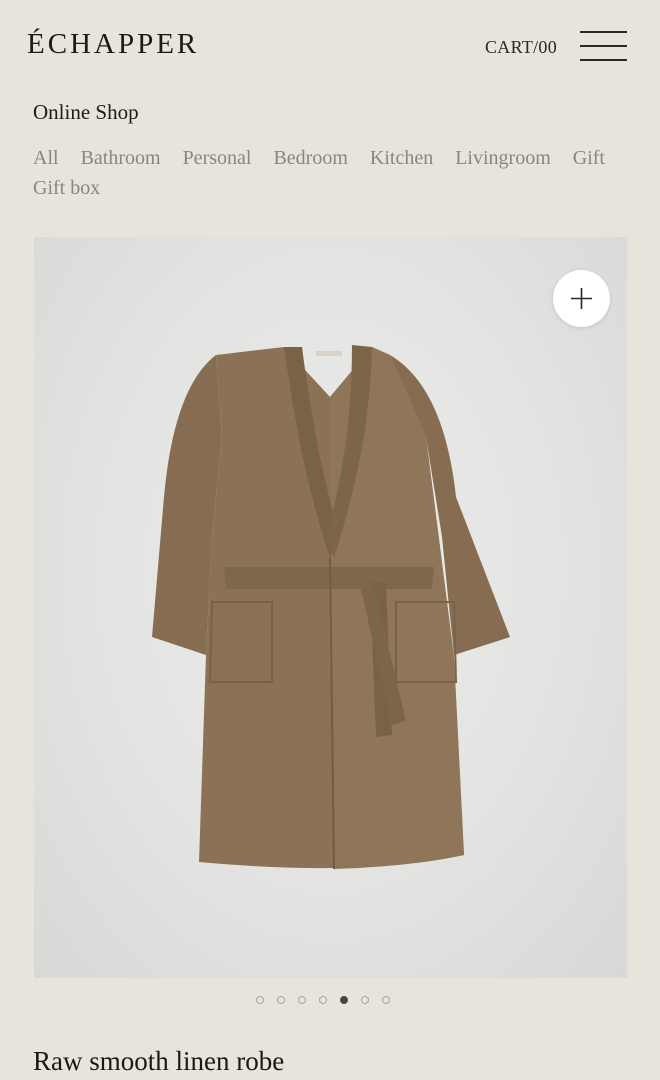  Describe the element at coordinates (310, 158) in the screenshot. I see `category-bedroom: Bedroom` at that location.